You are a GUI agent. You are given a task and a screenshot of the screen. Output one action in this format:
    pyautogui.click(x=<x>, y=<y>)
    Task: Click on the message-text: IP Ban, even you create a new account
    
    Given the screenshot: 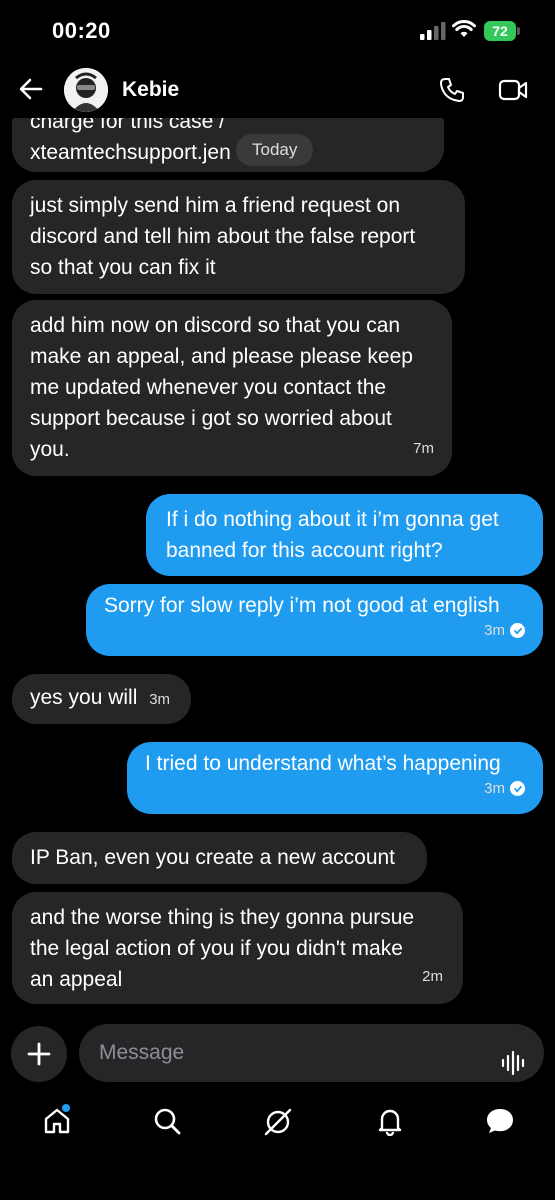 What is the action you would take?
    pyautogui.click(x=213, y=857)
    